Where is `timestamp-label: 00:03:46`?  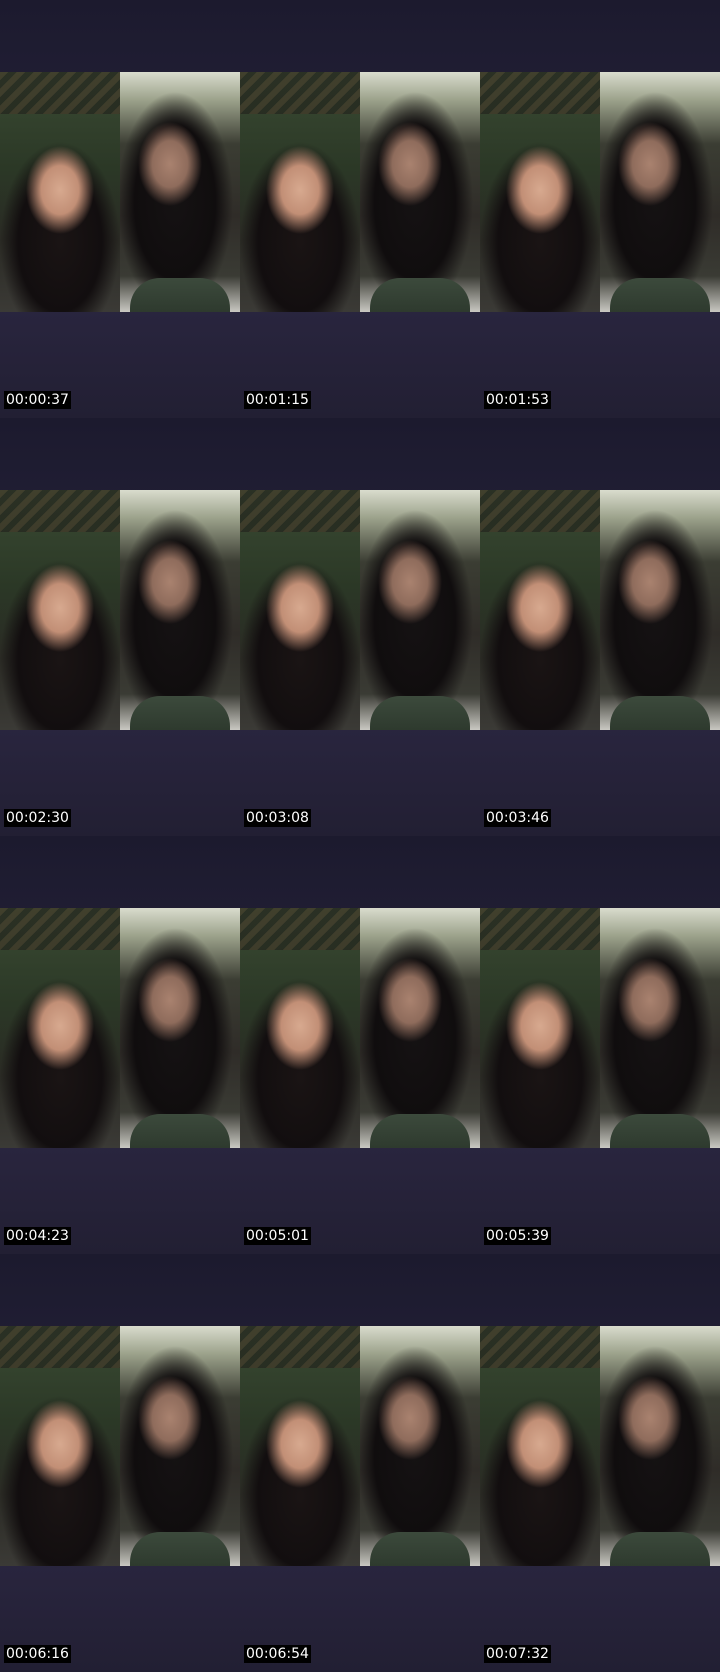
timestamp-label: 00:03:46 is located at coordinates (517, 818).